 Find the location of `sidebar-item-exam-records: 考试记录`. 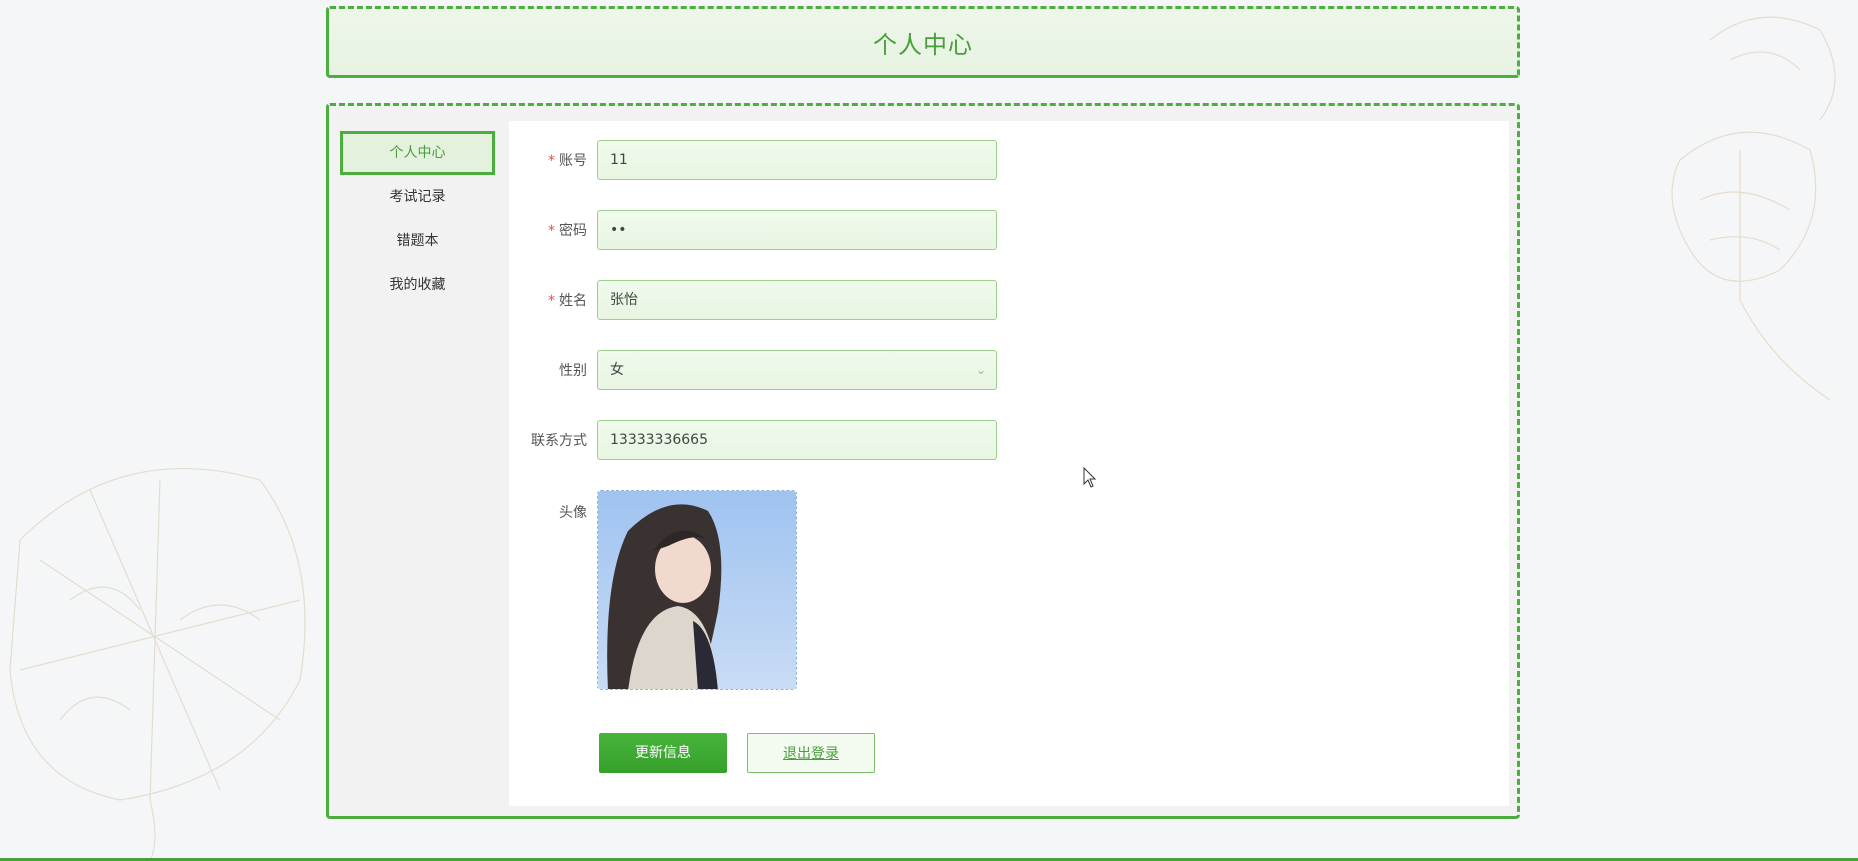

sidebar-item-exam-records: 考试记录 is located at coordinates (417, 197).